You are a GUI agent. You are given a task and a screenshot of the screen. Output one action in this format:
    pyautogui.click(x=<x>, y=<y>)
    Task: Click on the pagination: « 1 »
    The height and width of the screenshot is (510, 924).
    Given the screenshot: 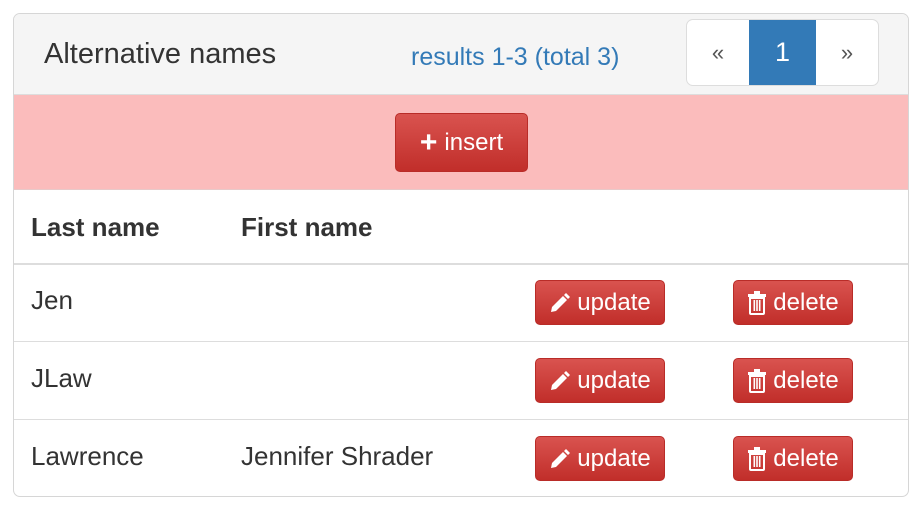 What is the action you would take?
    pyautogui.click(x=782, y=52)
    